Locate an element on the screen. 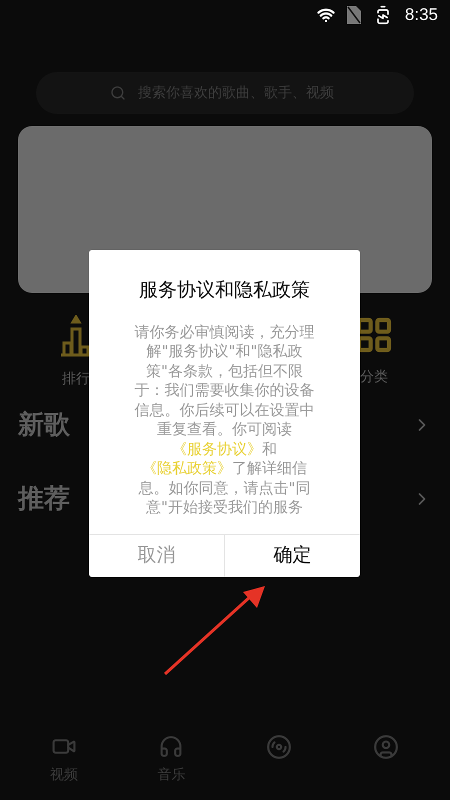  headphones-icon is located at coordinates (171, 746).